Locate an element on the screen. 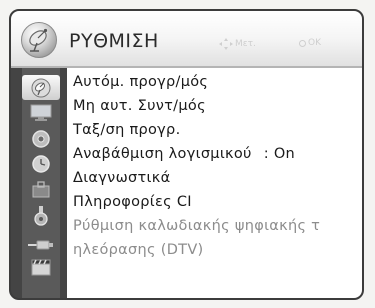 This screenshot has height=308, width=375. menu-item-diagnostics: Διαγνωστικά is located at coordinates (121, 181).